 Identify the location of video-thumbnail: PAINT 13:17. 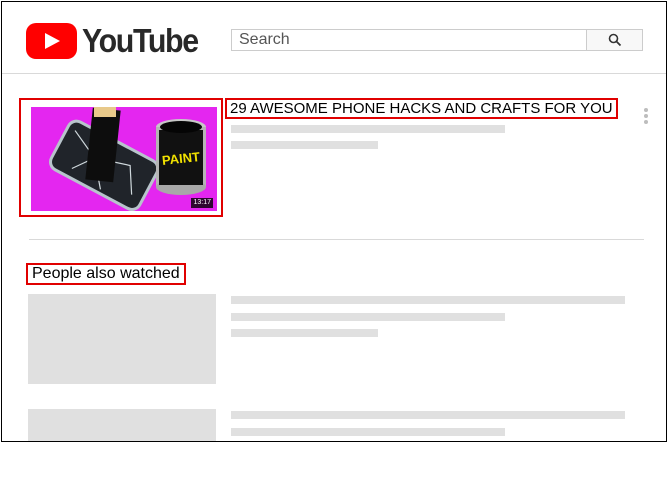
(124, 159).